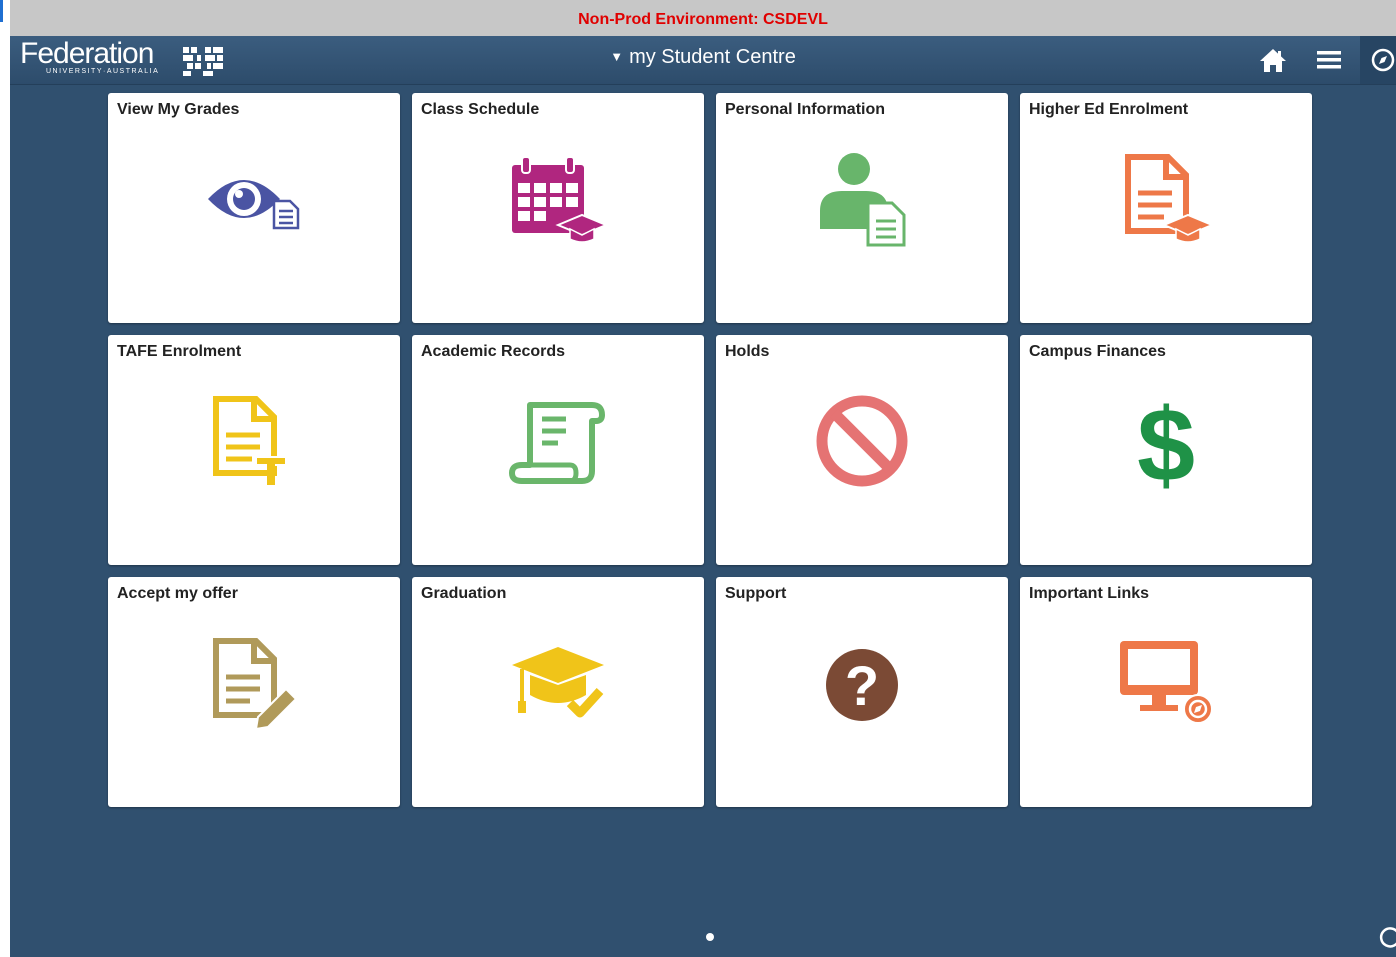 This screenshot has height=957, width=1396. What do you see at coordinates (1329, 60) in the screenshot?
I see `hamburger-menu-icon` at bounding box center [1329, 60].